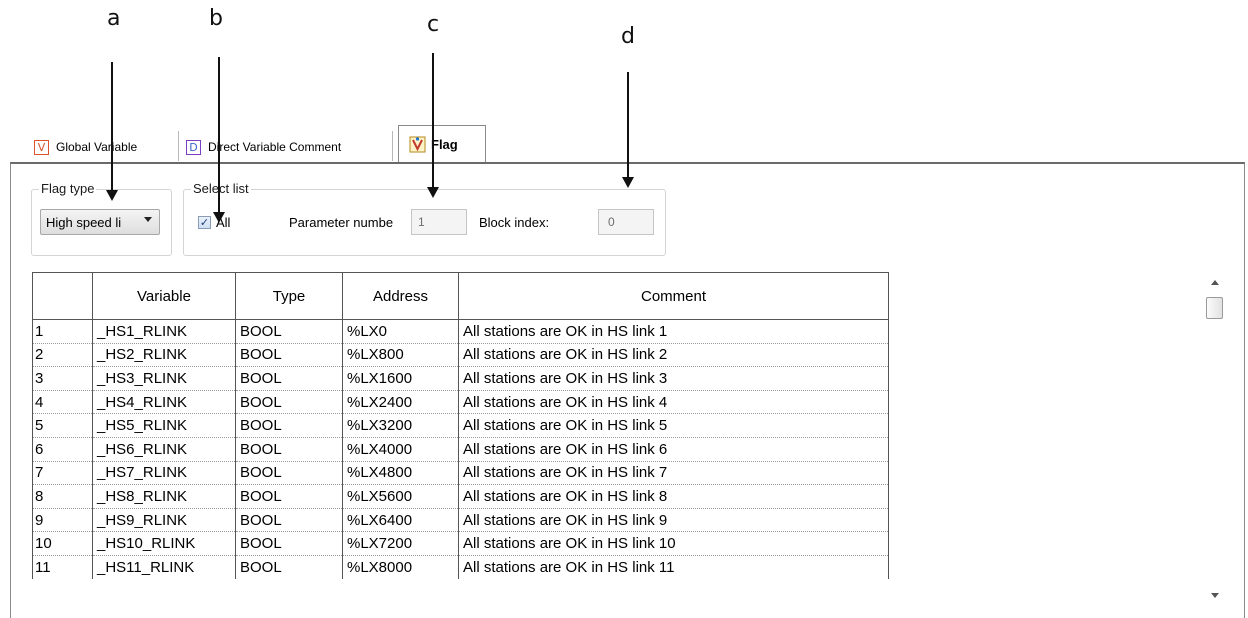  What do you see at coordinates (164, 296) in the screenshot?
I see `column-header-variable: Variable` at bounding box center [164, 296].